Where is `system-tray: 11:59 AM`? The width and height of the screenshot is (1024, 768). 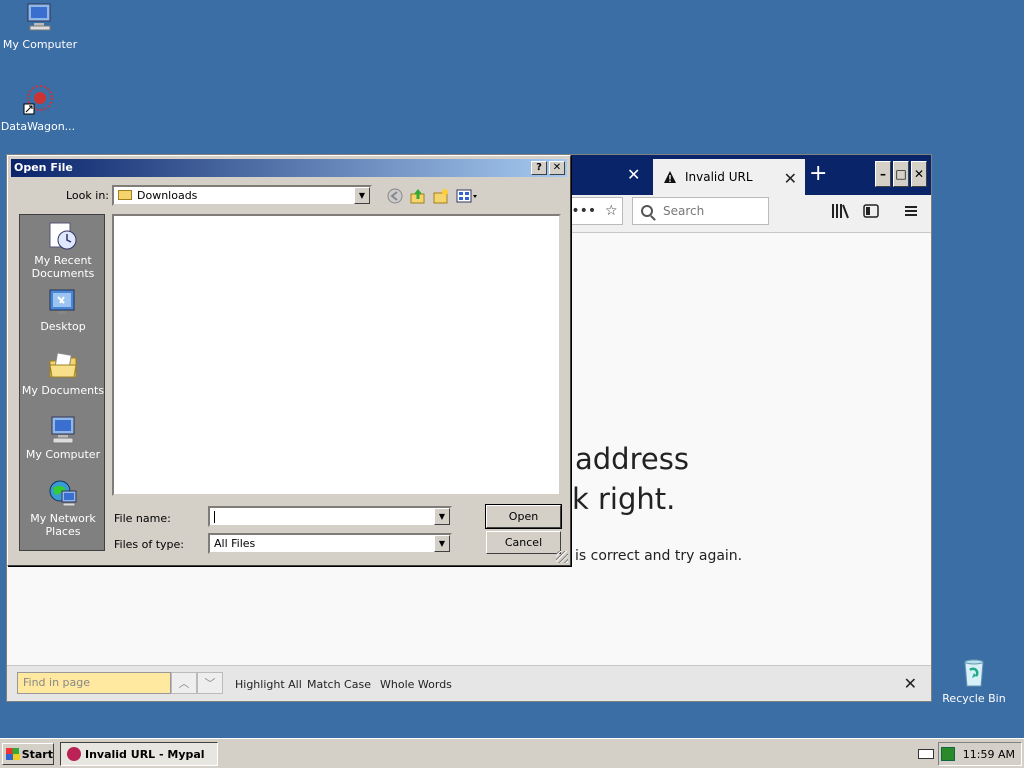 system-tray: 11:59 AM is located at coordinates (980, 754).